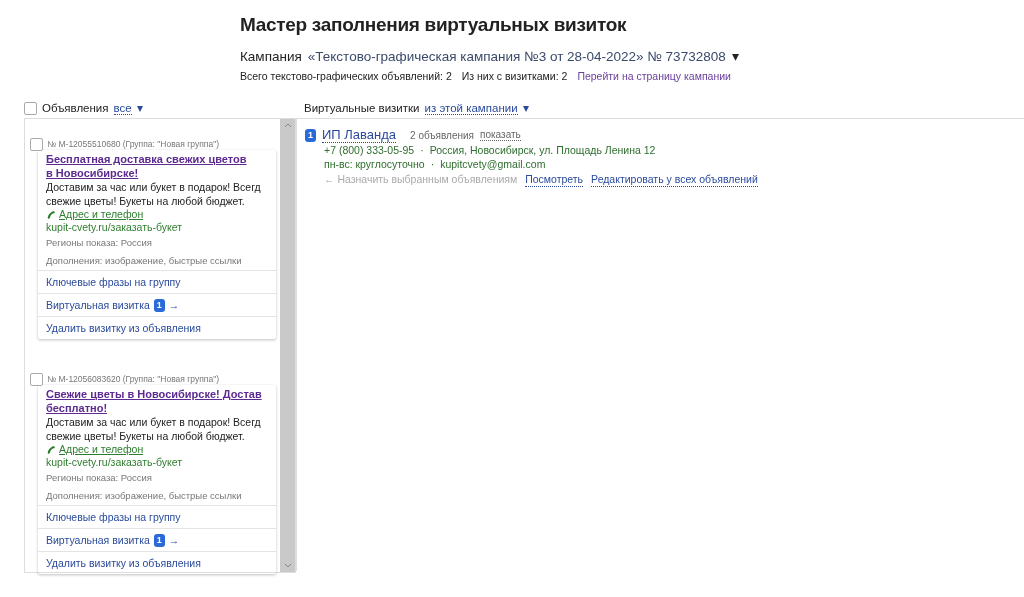 This screenshot has width=1024, height=597. I want to click on contact-text: kupitcvety@gmail.com, so click(493, 164).